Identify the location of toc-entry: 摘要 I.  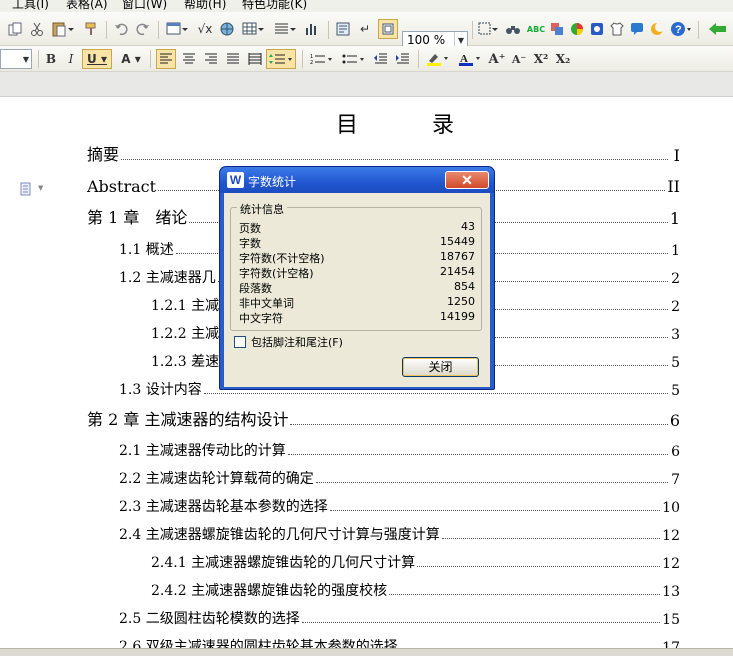
(383, 154).